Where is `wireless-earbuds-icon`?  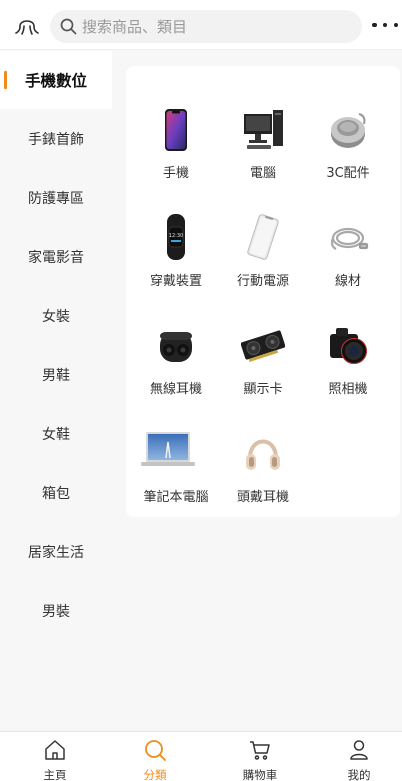 wireless-earbuds-icon is located at coordinates (176, 345).